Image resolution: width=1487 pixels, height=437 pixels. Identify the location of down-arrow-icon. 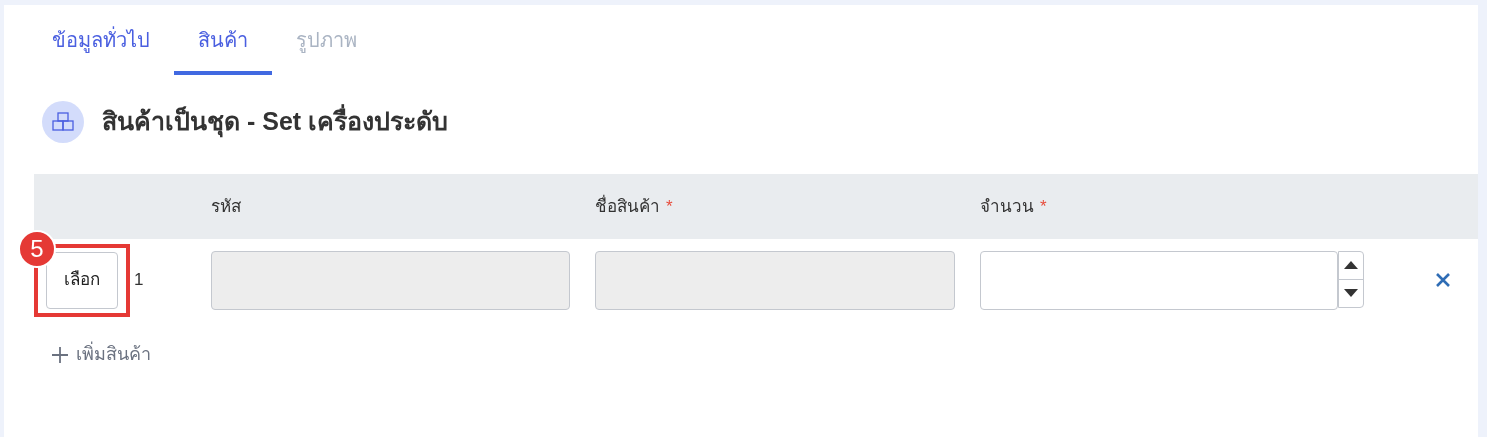
(1351, 293).